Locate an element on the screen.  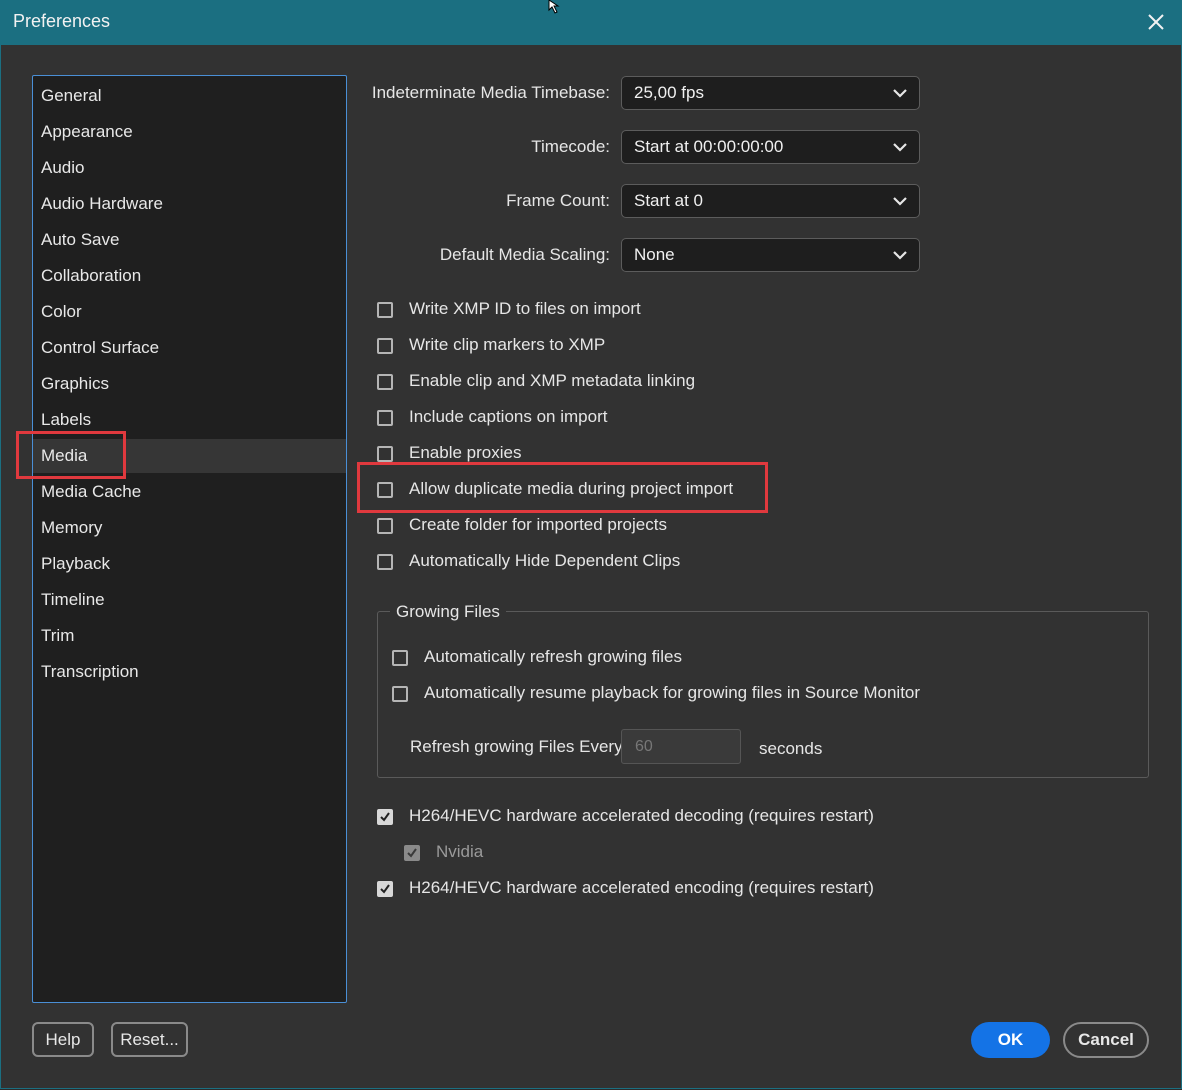
sidebar-item-control-surface: Control Surface is located at coordinates (189, 348).